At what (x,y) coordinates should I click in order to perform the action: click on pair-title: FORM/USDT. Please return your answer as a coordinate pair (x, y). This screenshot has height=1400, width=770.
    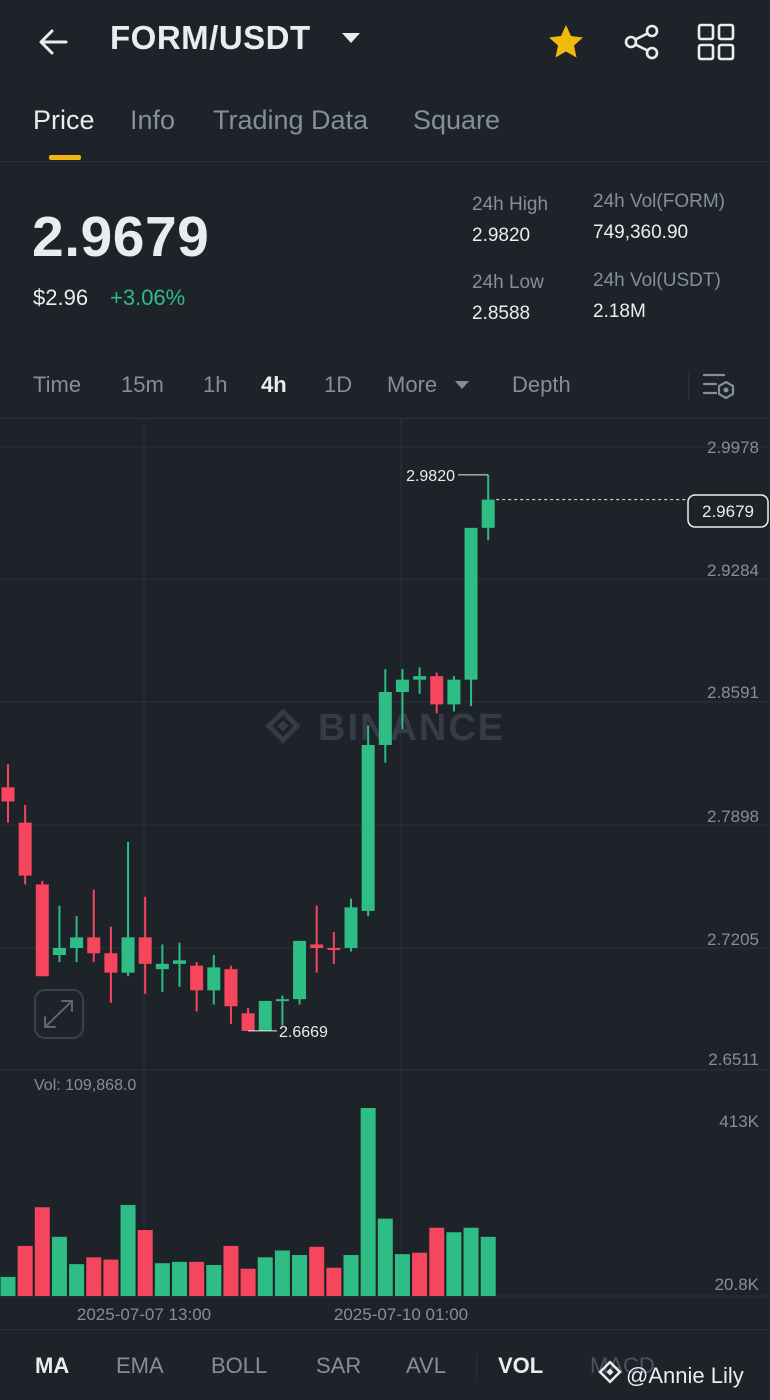
    Looking at the image, I should click on (210, 38).